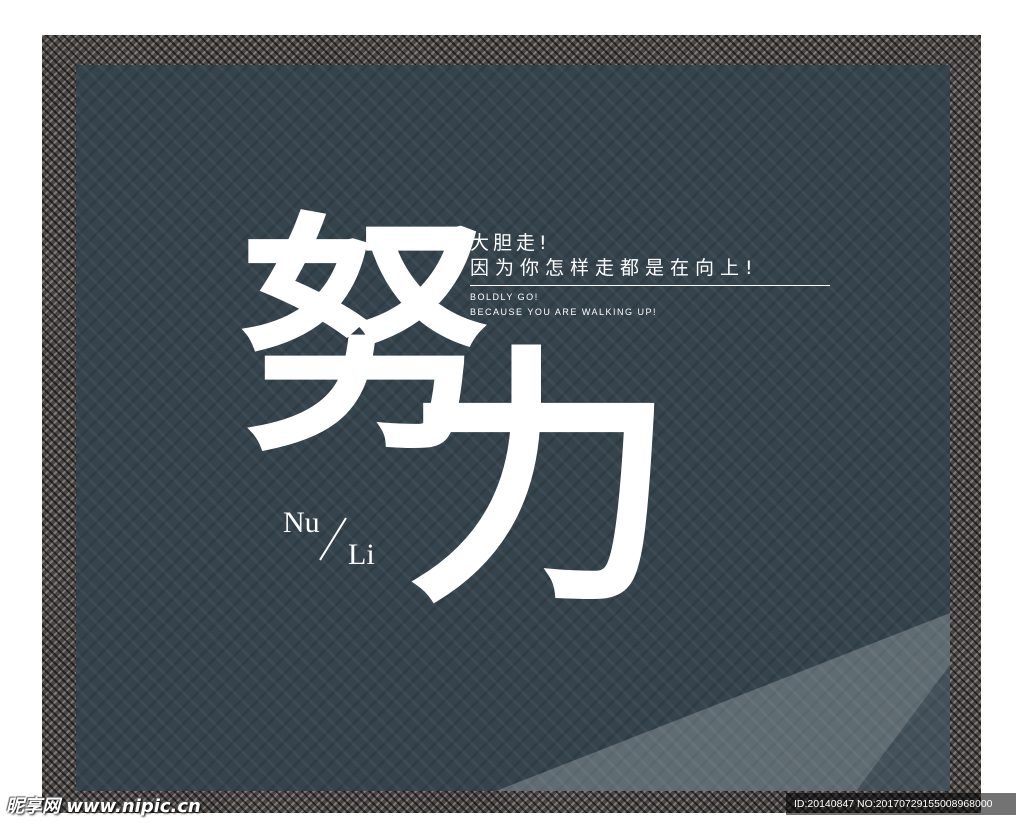 Image resolution: width=1024 pixels, height=823 pixels. Describe the element at coordinates (540, 480) in the screenshot. I see `main-character-li: 力` at that location.